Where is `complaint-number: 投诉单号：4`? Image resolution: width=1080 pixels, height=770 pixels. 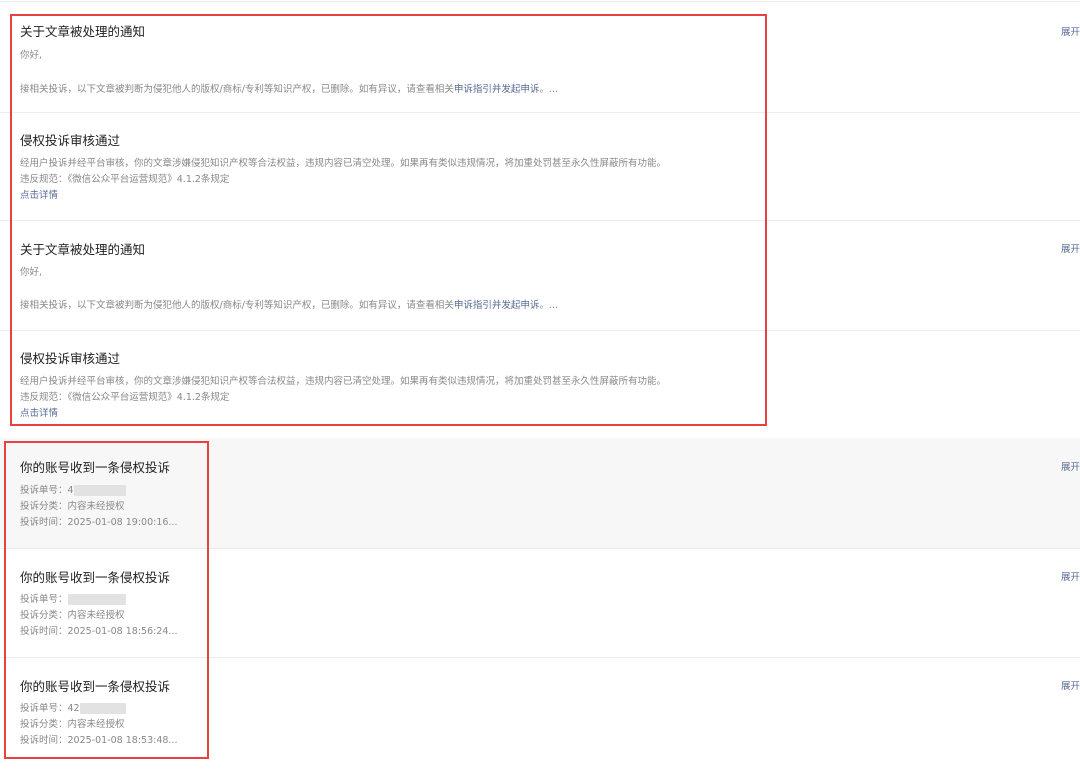 complaint-number: 投诉单号：4 is located at coordinates (73, 489).